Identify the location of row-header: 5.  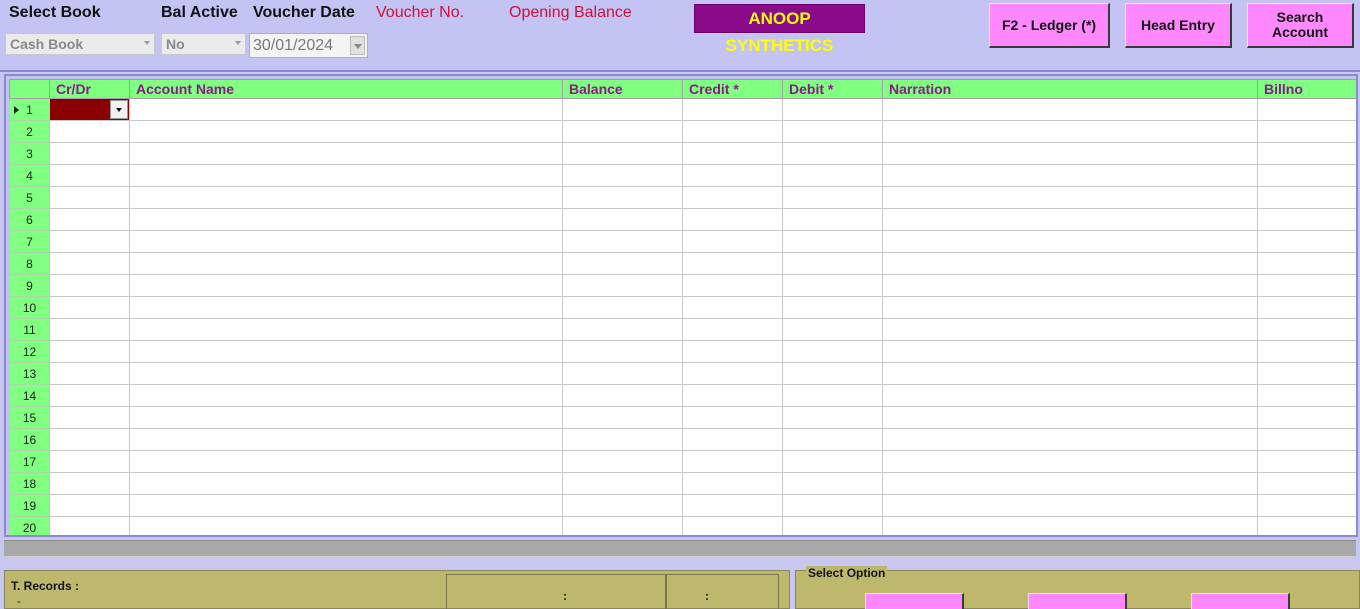
(29, 197).